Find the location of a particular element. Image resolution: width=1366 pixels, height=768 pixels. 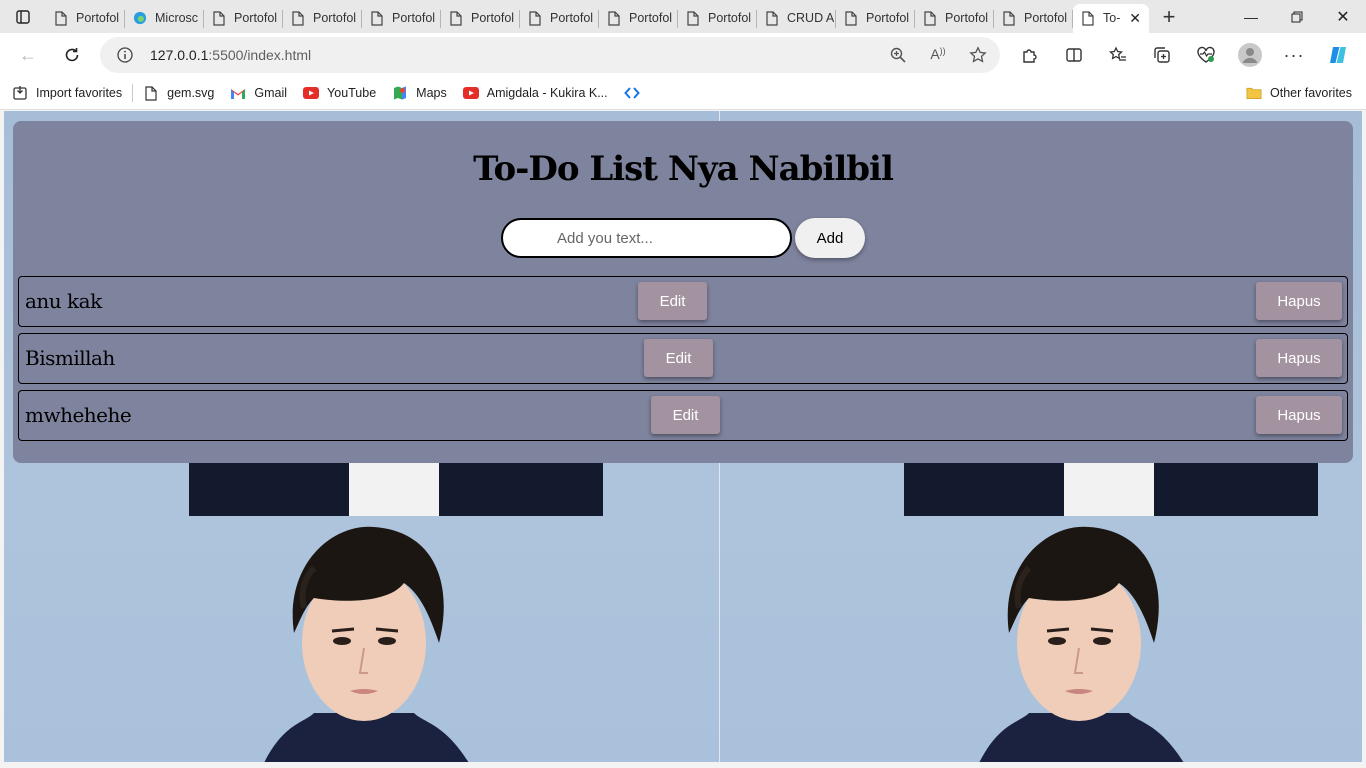

new-tab-button: + is located at coordinates (1169, 16).